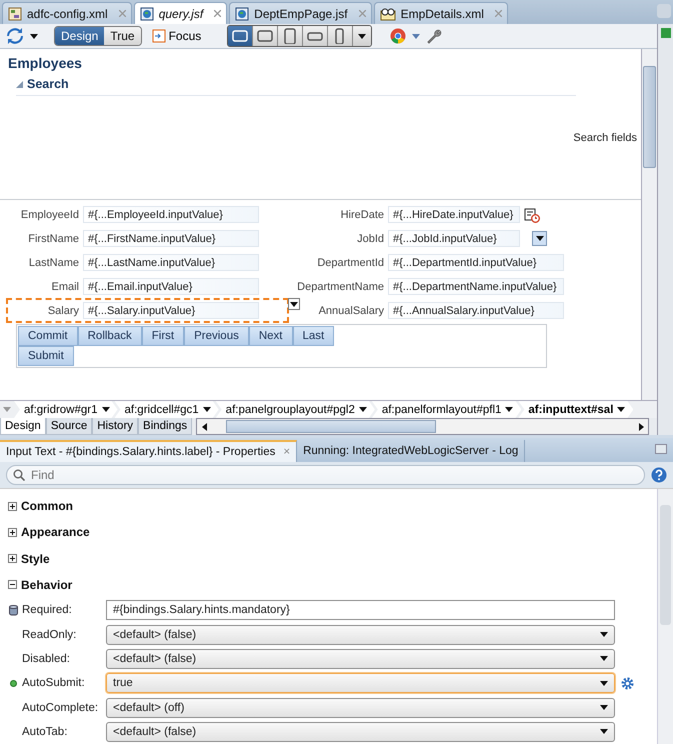 The image size is (673, 744). I want to click on field-label: DepartmentName, so click(340, 286).